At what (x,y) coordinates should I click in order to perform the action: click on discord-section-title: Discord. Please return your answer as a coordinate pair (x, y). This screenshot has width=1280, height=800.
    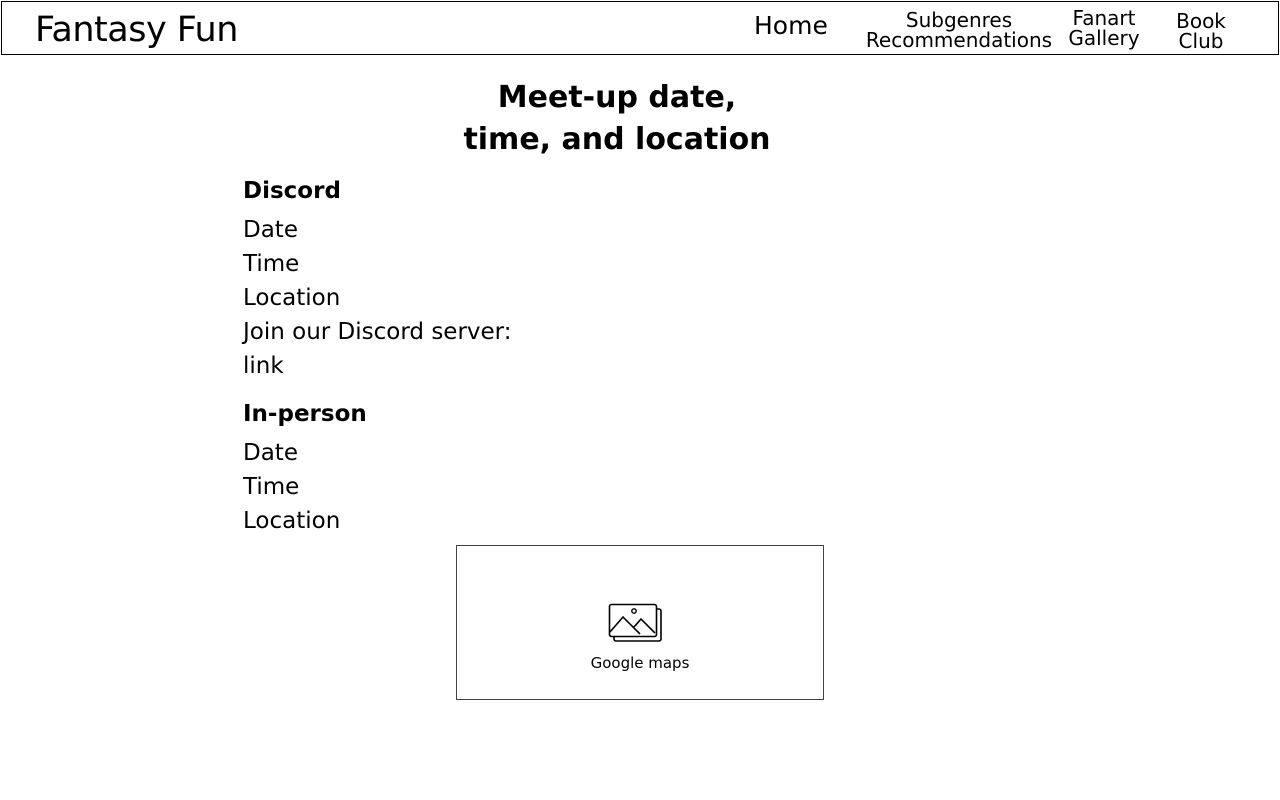
    Looking at the image, I should click on (292, 191).